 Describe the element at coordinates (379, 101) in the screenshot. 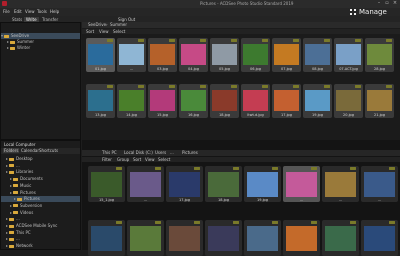

I see `thumbnail: 21.jpg` at that location.